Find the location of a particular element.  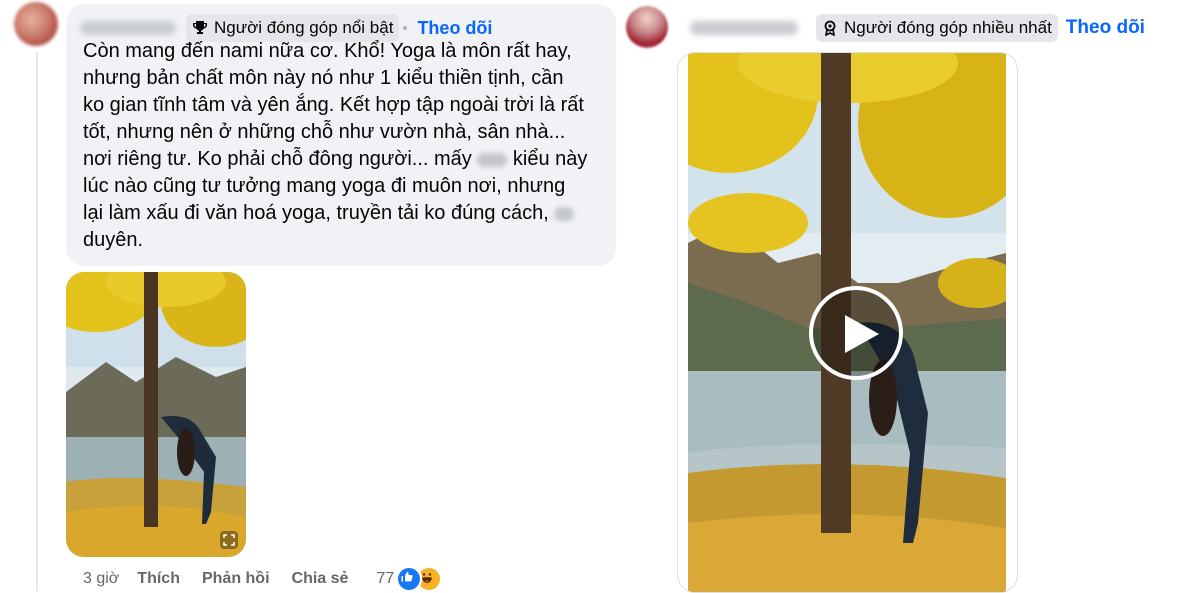

play-icon is located at coordinates (862, 334).